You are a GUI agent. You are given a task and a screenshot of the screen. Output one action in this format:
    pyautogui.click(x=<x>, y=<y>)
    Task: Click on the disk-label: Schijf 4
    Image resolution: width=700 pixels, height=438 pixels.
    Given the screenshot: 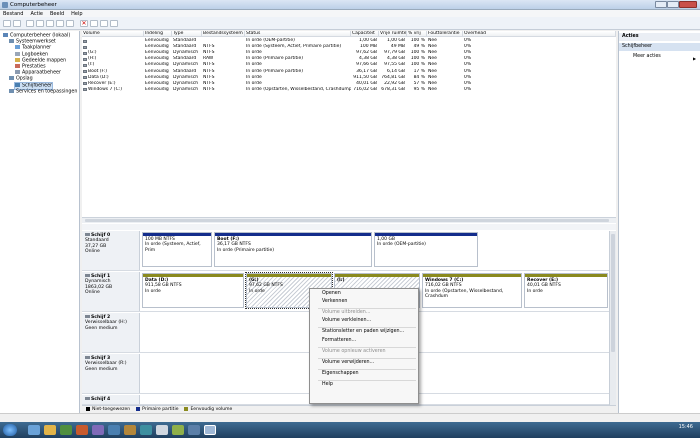 What is the action you would take?
    pyautogui.click(x=111, y=399)
    